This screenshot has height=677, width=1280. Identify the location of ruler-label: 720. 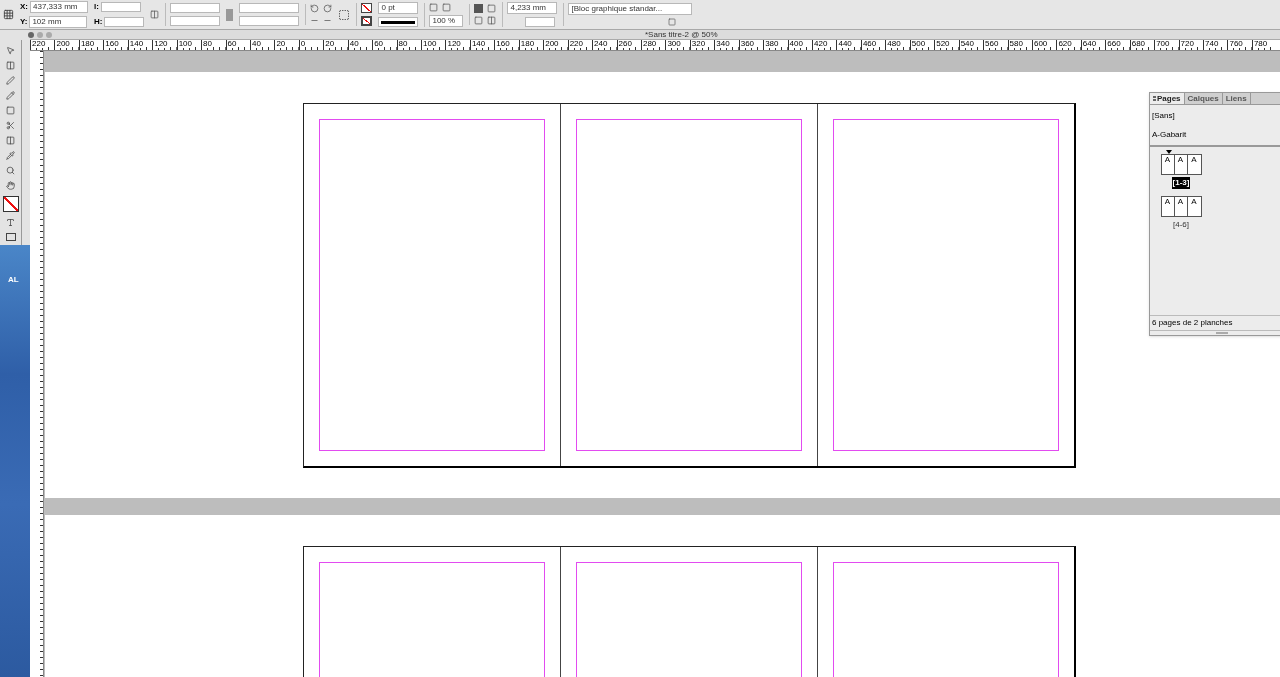
(1186, 44).